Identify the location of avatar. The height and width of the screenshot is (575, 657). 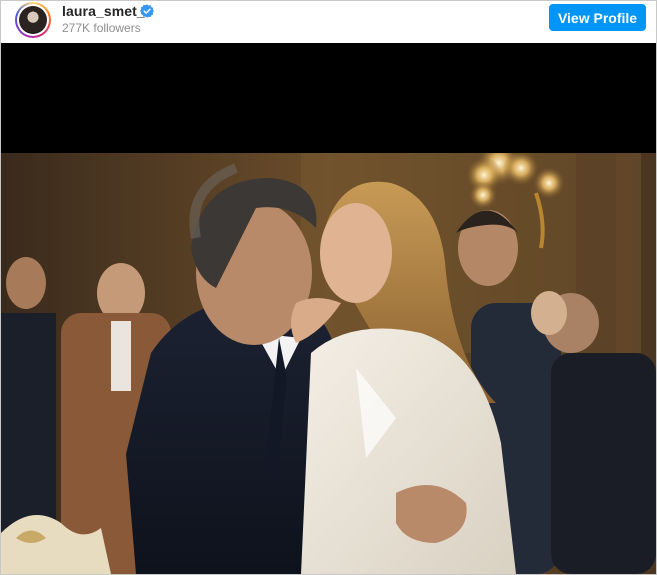
(33, 20).